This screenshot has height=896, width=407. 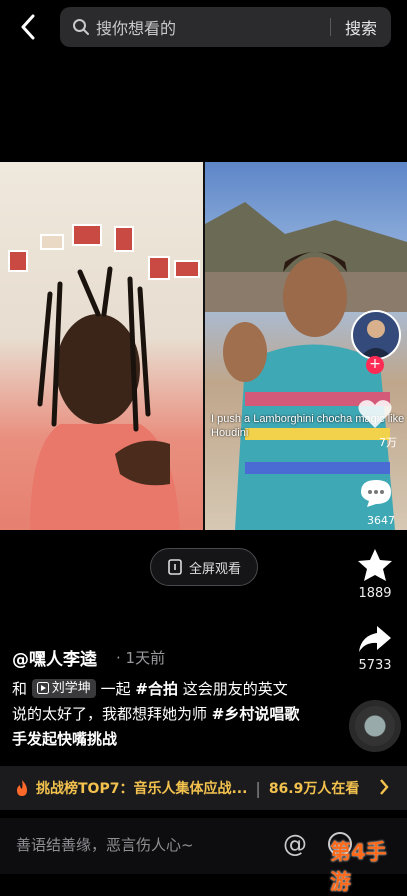 I want to click on duet-author-avatar, so click(x=376, y=335).